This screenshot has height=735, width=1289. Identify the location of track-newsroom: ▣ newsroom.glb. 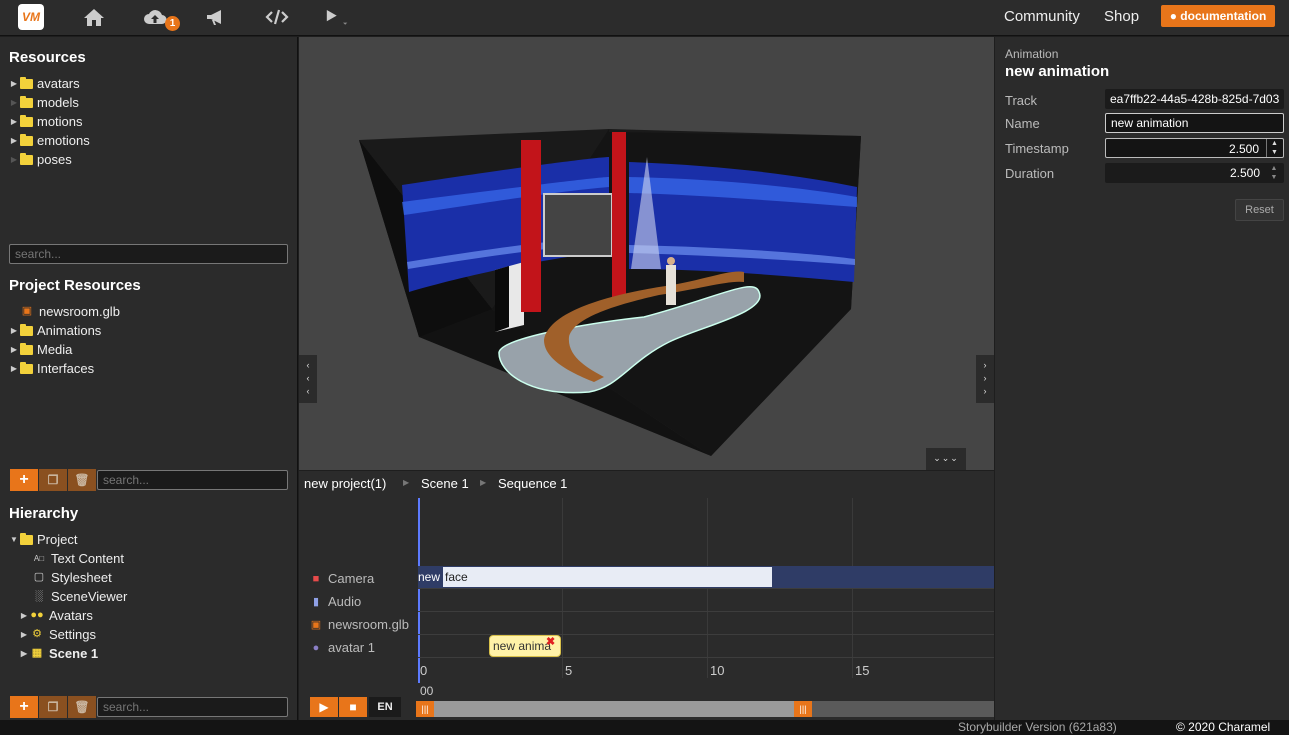
(359, 624).